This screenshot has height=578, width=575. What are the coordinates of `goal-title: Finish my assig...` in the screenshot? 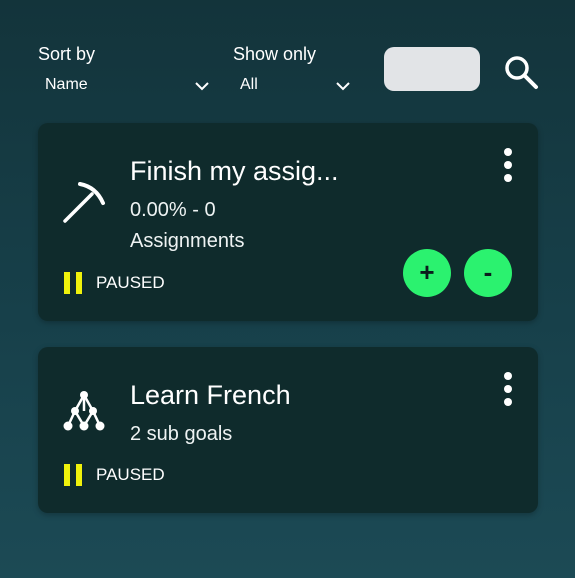 It's located at (234, 171).